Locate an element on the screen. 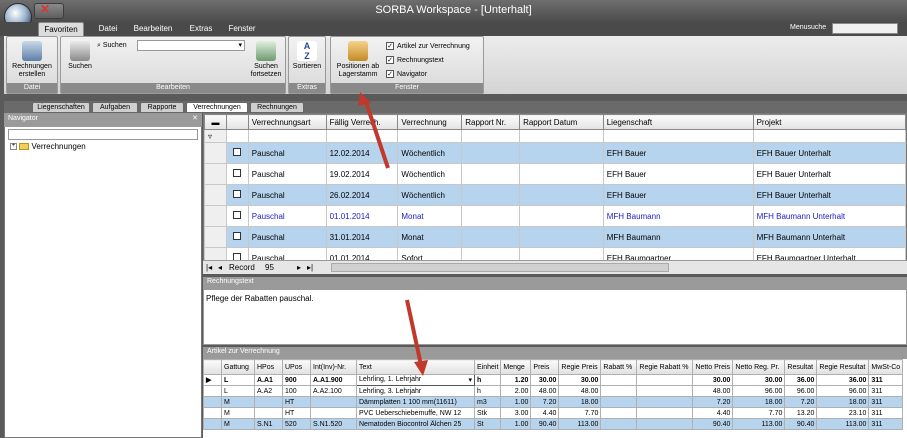 This screenshot has width=907, height=438. annotation-arrow-up is located at coordinates (376, 133).